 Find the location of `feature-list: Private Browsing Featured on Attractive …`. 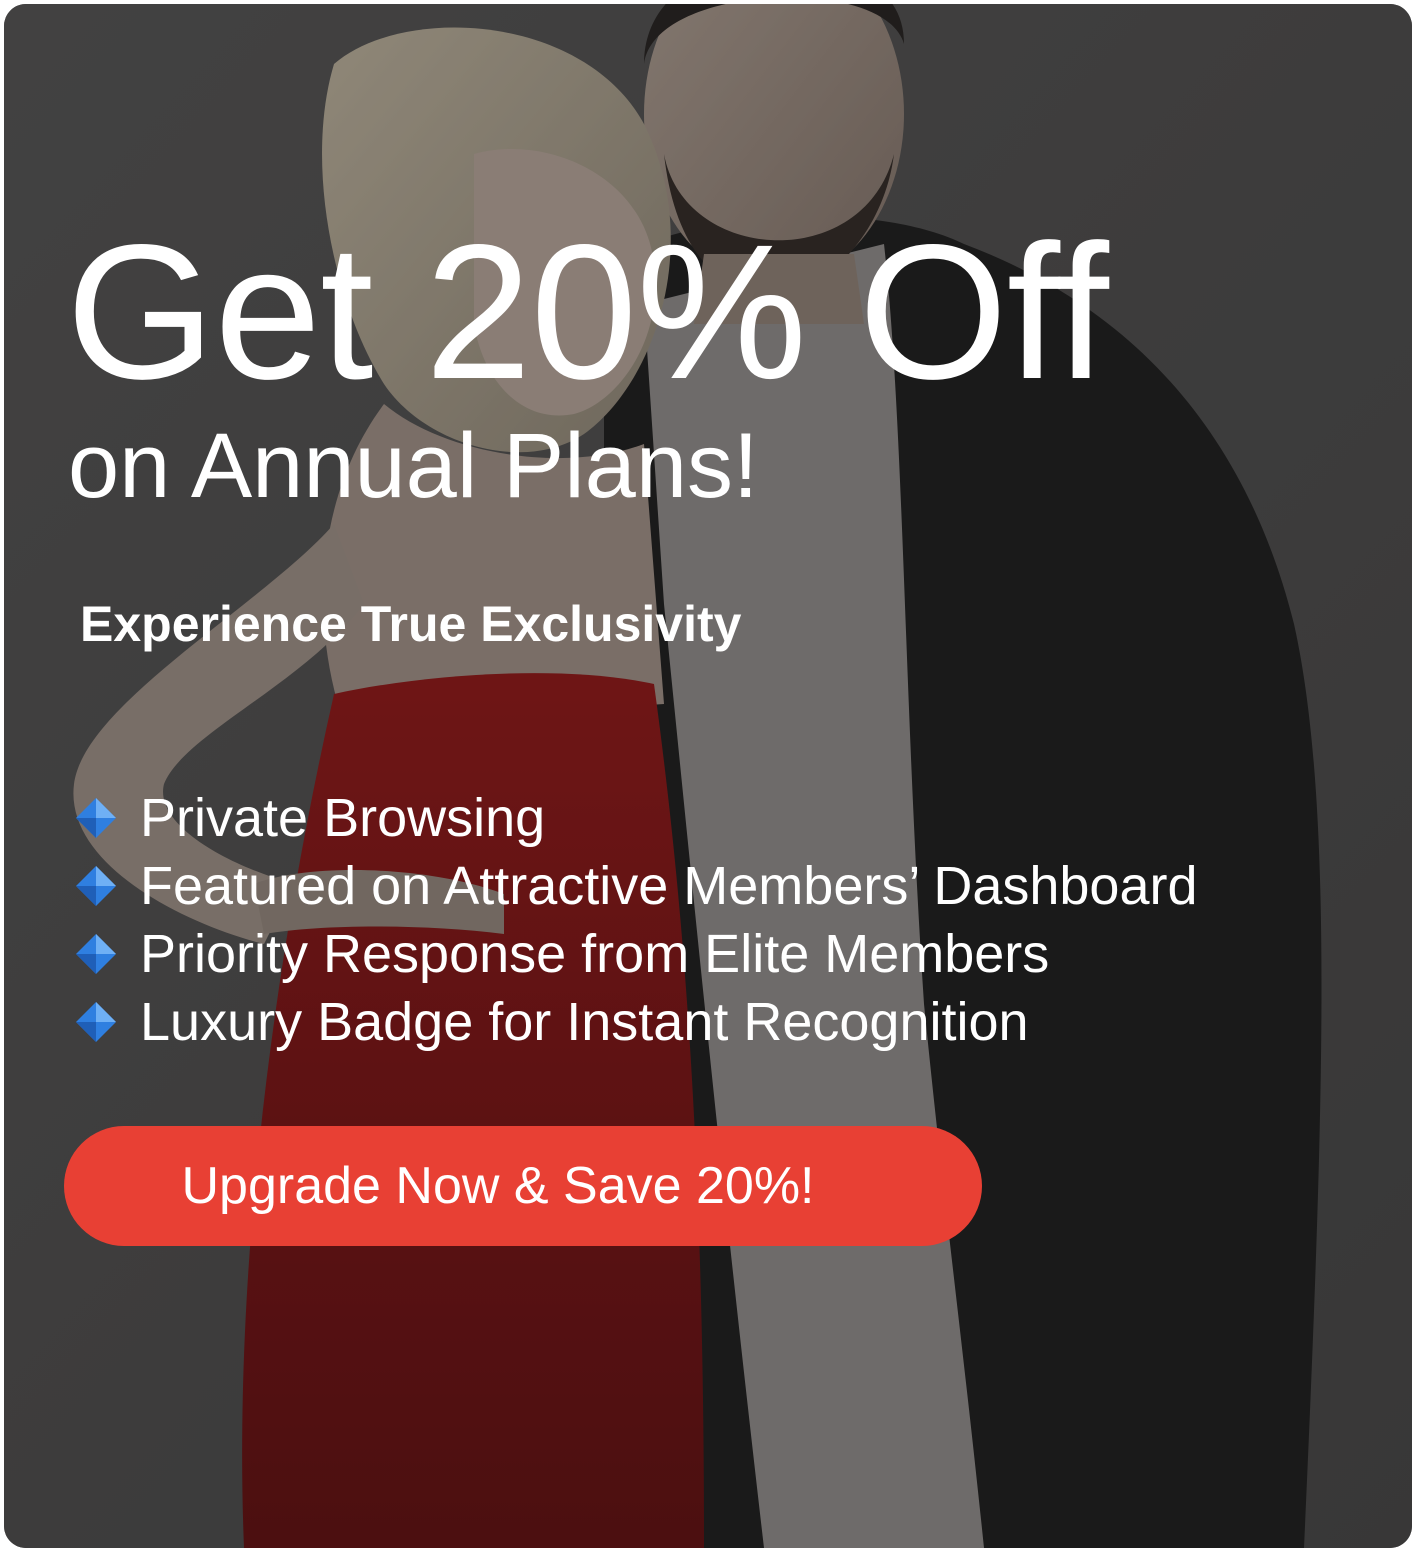

feature-list: Private Browsing Featured on Attractive … is located at coordinates (635, 920).